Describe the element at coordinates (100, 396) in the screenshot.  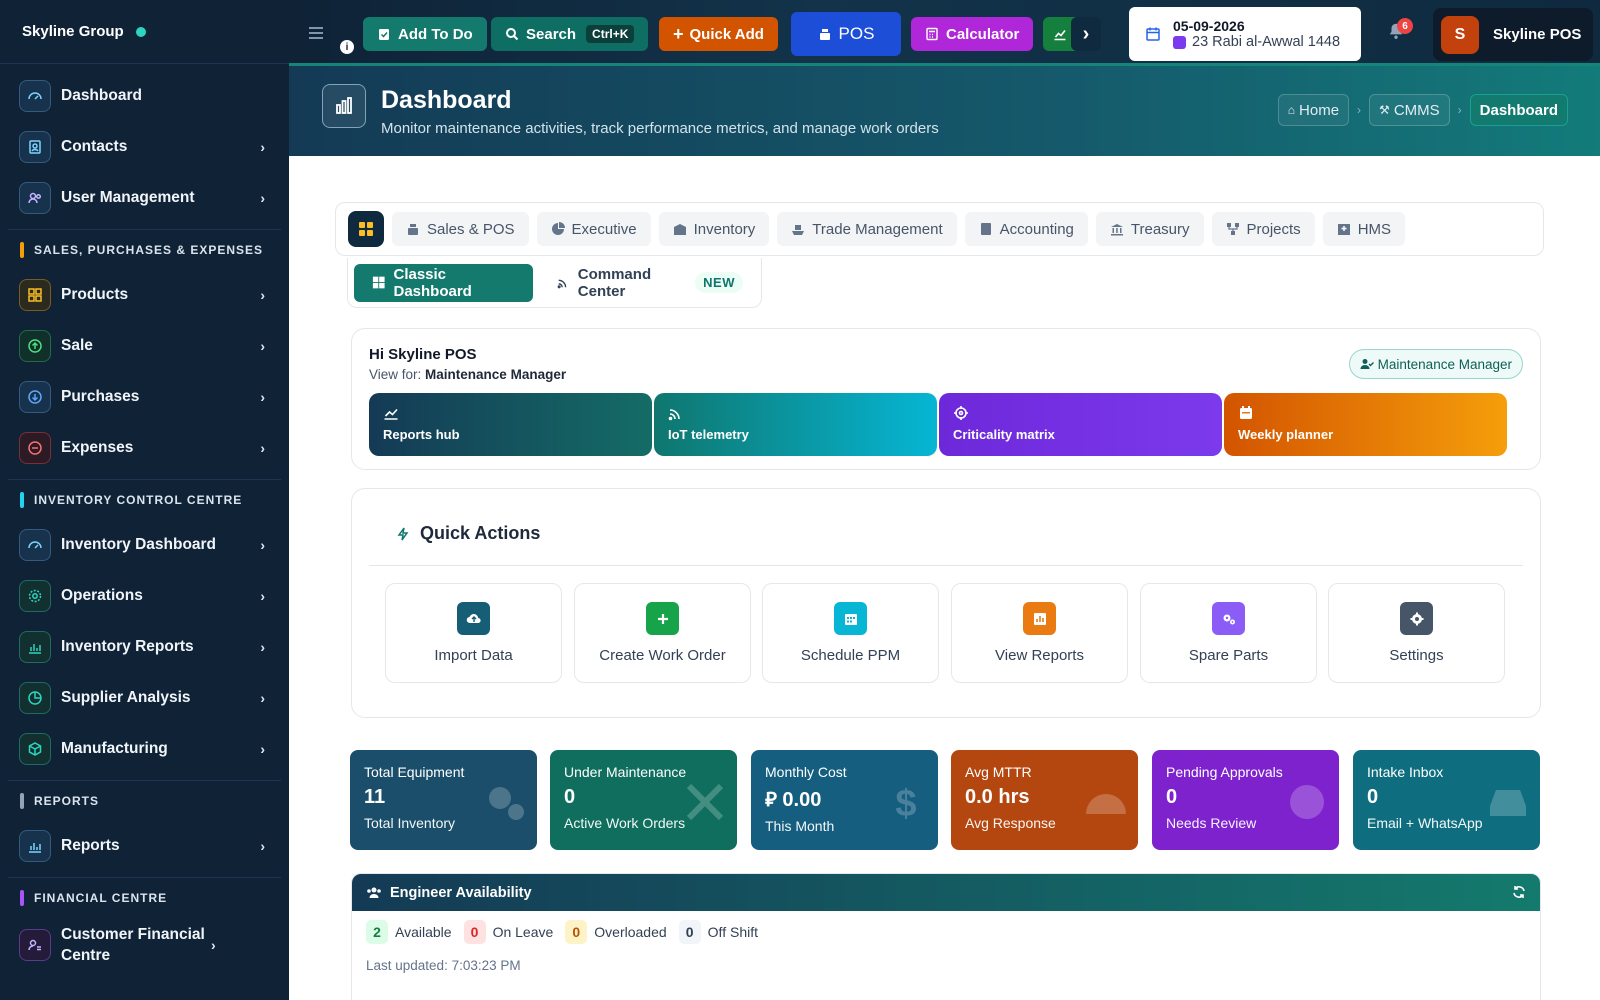
I see `sidebar-item-label: Purchases` at that location.